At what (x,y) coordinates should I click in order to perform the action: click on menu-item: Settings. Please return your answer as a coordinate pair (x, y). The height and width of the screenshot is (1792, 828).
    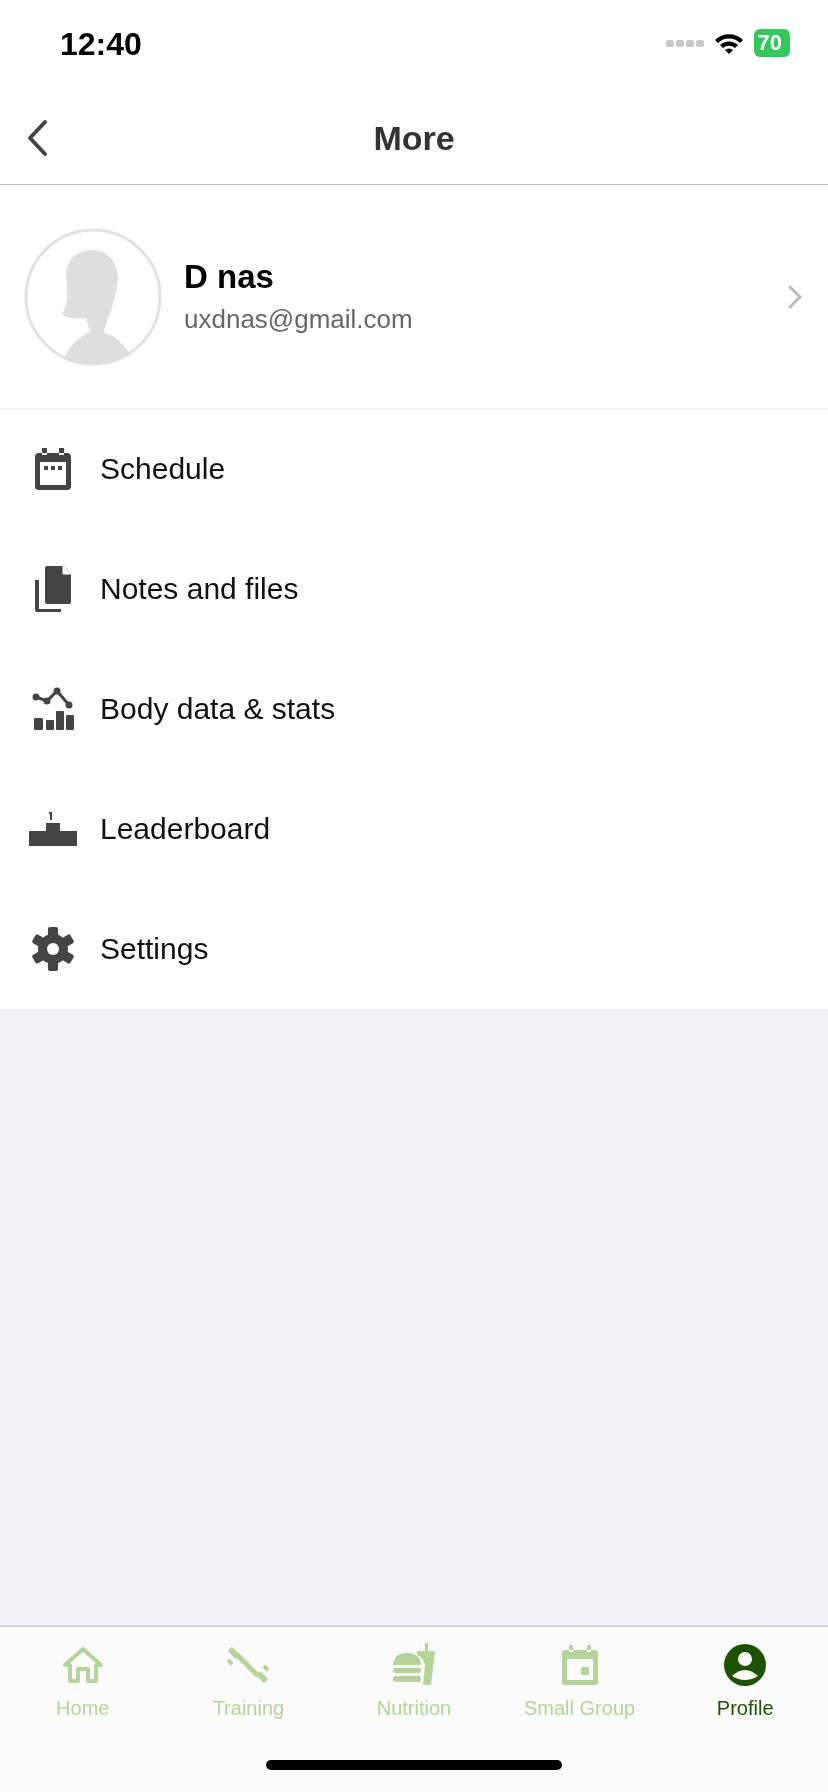
    Looking at the image, I should click on (414, 949).